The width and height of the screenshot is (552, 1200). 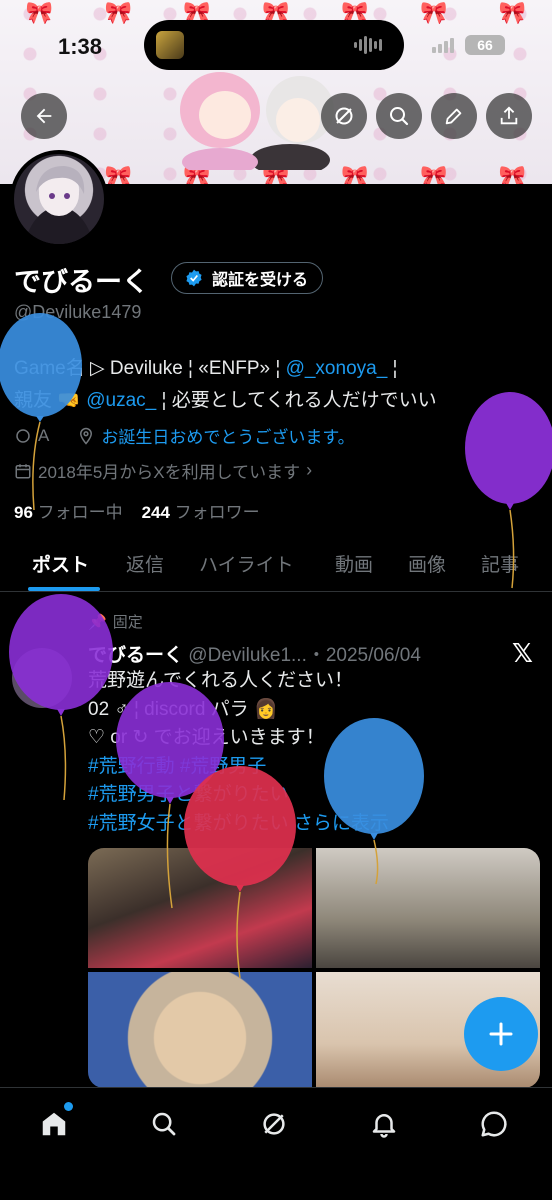 I want to click on tab-videos: 動画, so click(x=354, y=563).